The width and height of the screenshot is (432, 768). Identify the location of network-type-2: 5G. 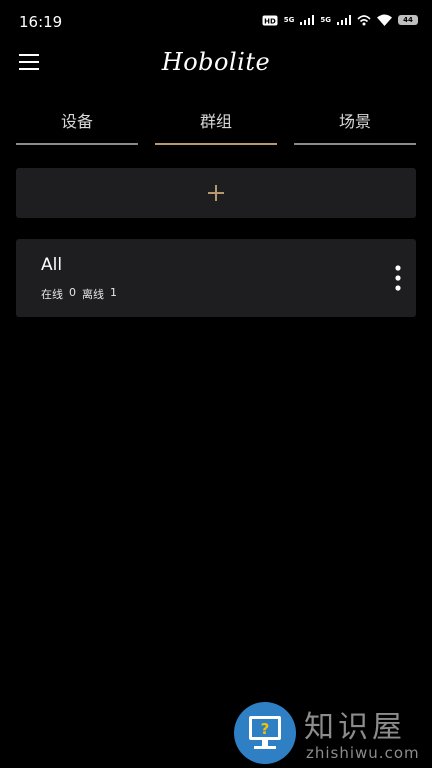
(325, 19).